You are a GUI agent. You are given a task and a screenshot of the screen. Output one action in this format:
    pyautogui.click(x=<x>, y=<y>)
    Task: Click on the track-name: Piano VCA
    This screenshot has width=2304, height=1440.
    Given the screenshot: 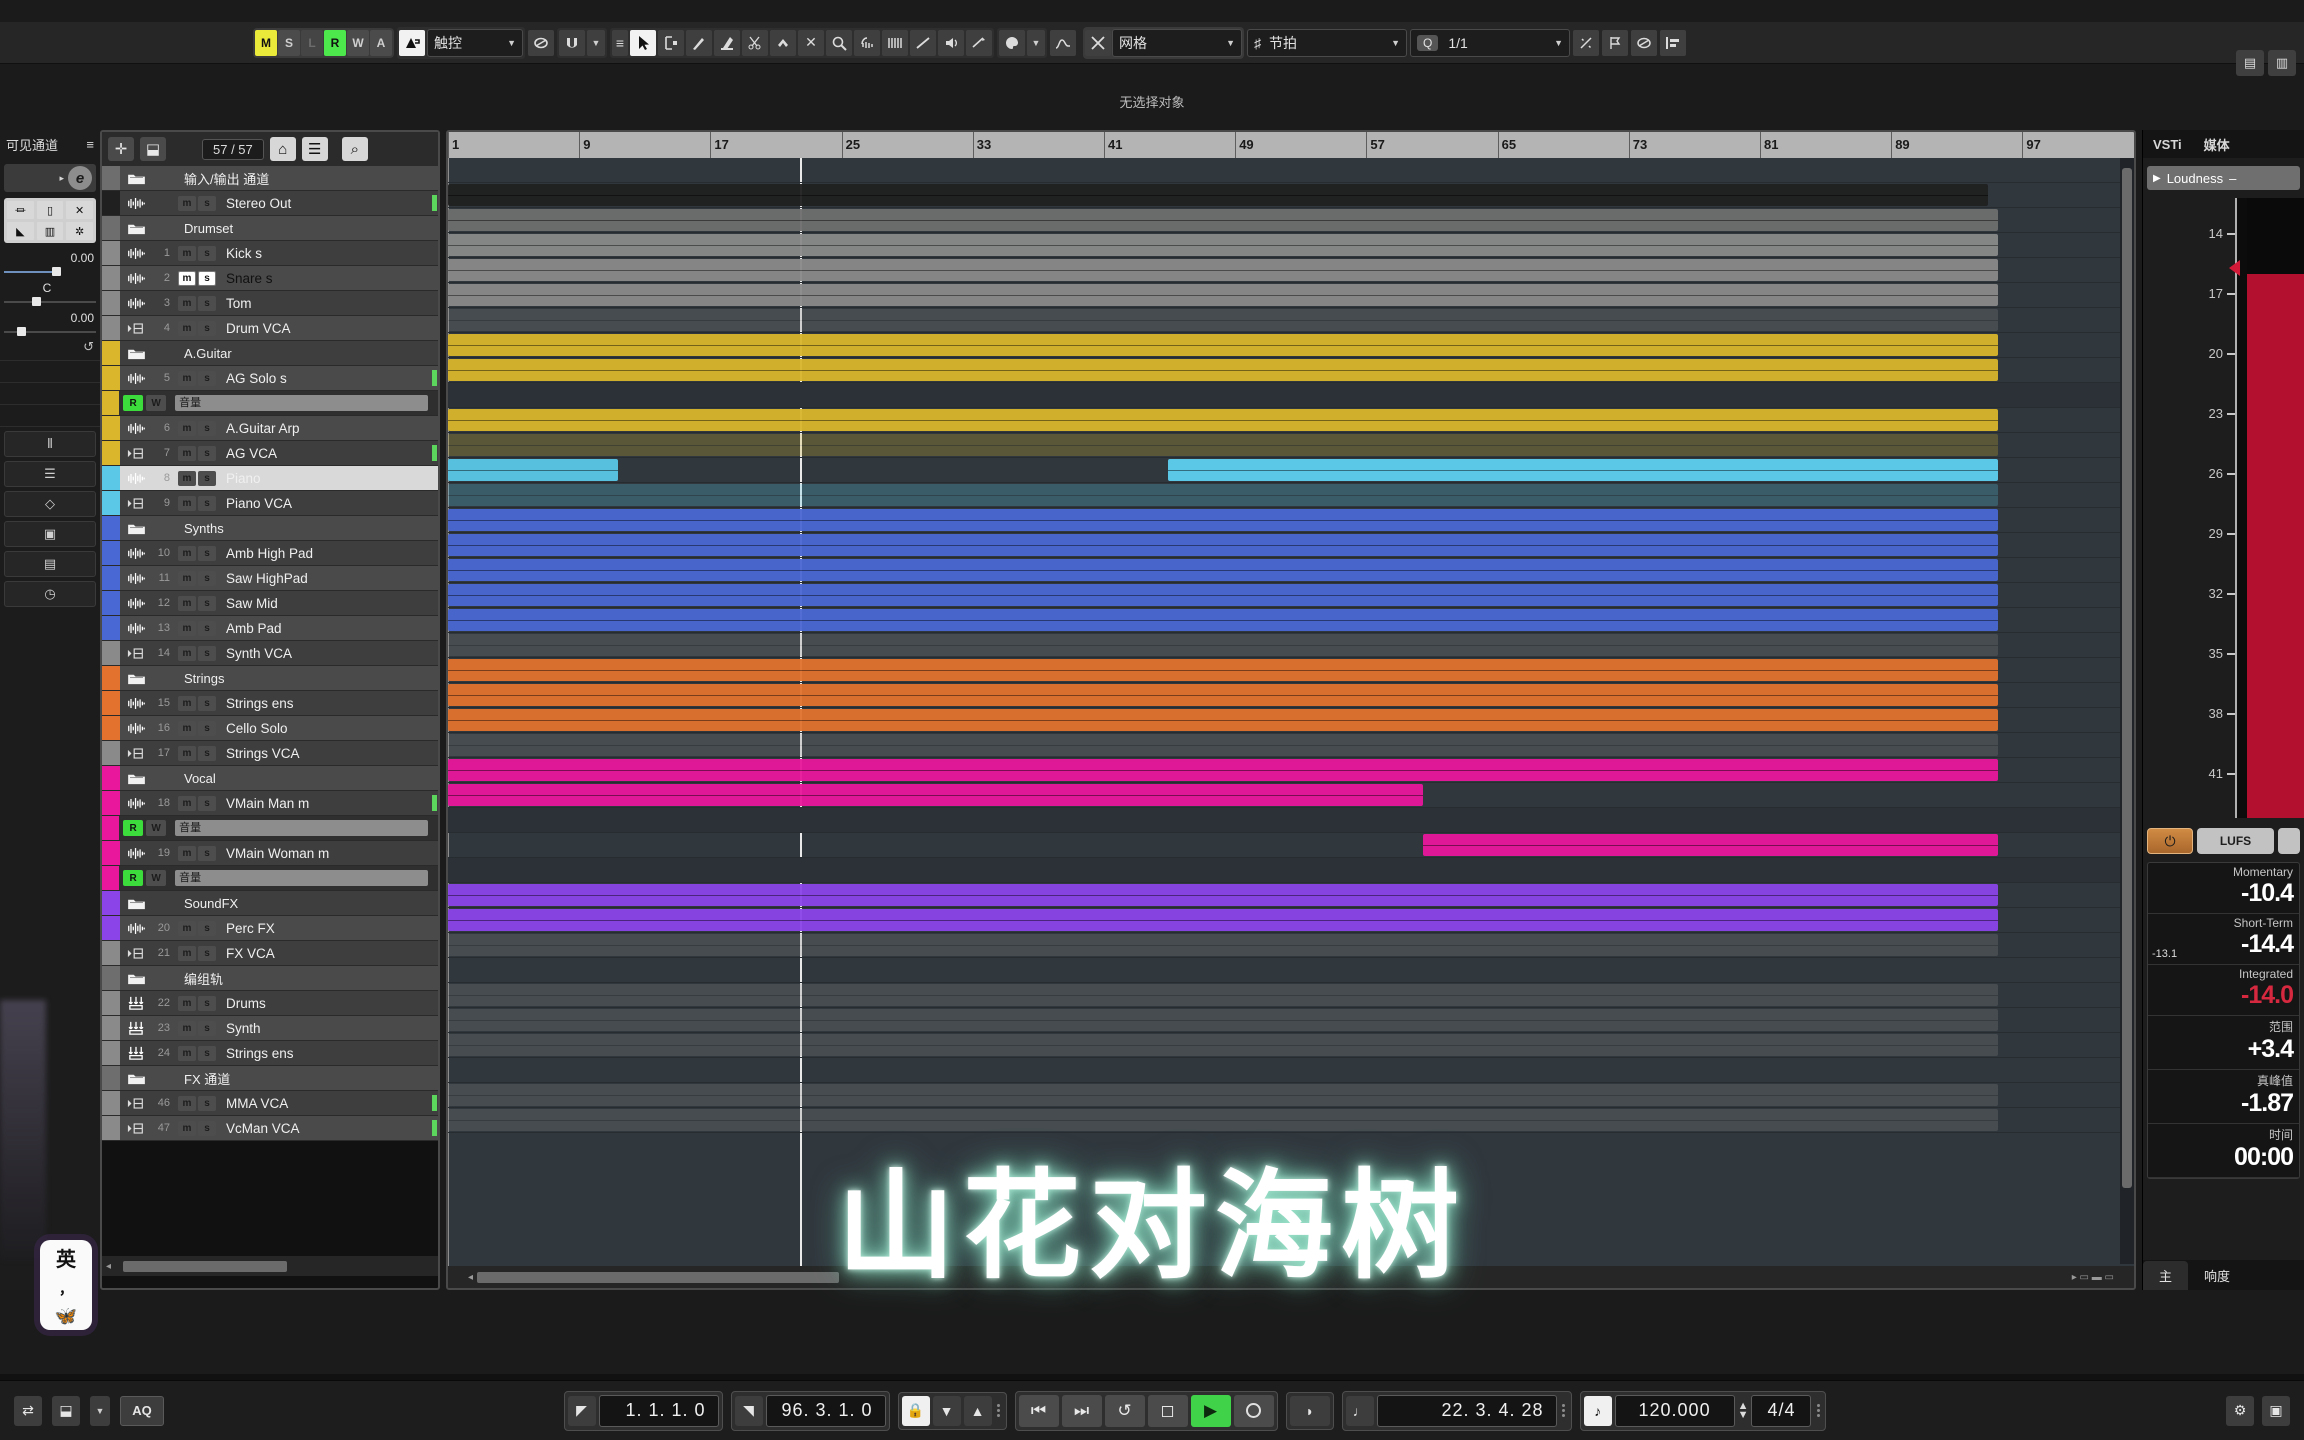 What is the action you would take?
    pyautogui.click(x=327, y=503)
    